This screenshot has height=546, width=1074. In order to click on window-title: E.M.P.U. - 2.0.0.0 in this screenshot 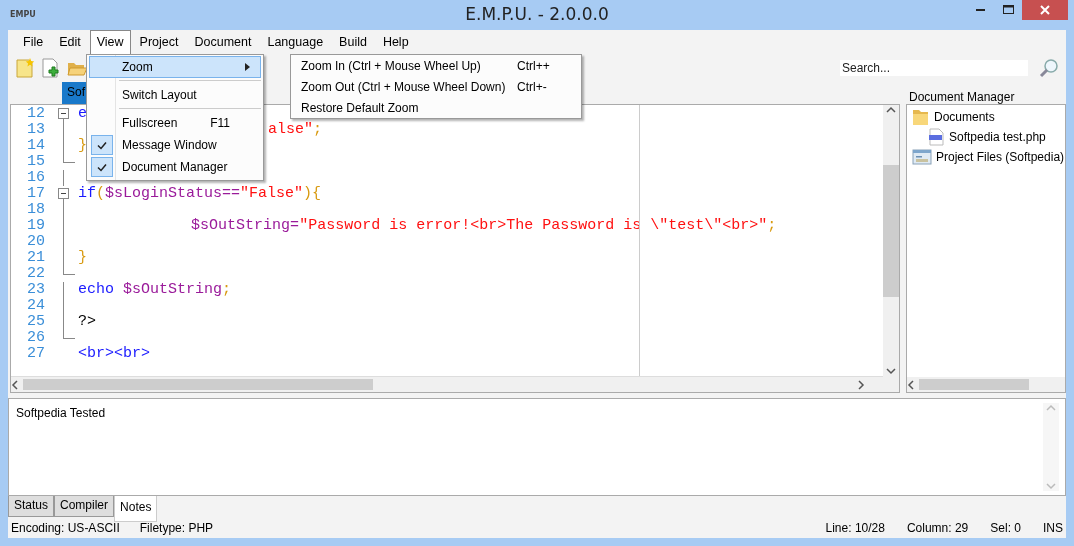, I will do `click(537, 14)`.